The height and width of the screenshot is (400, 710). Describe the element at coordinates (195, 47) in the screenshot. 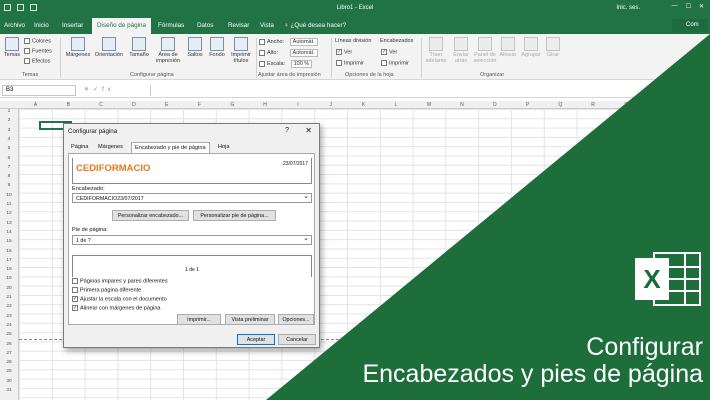

I see `saltos-button: Saltos` at that location.